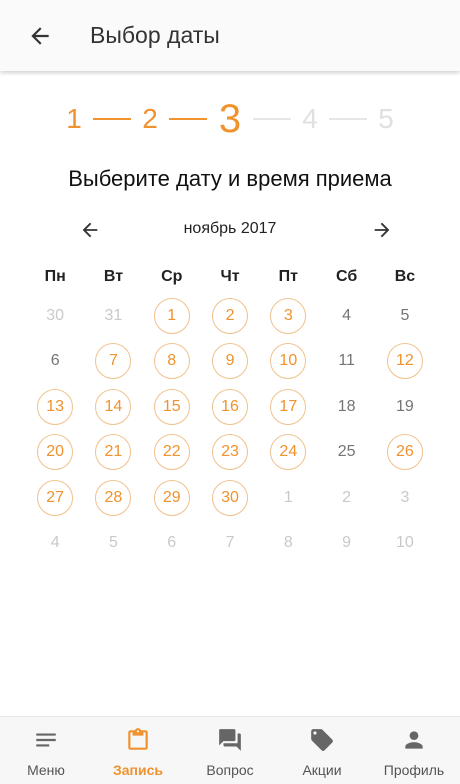 This screenshot has width=460, height=784. I want to click on step-2: 2, so click(150, 118).